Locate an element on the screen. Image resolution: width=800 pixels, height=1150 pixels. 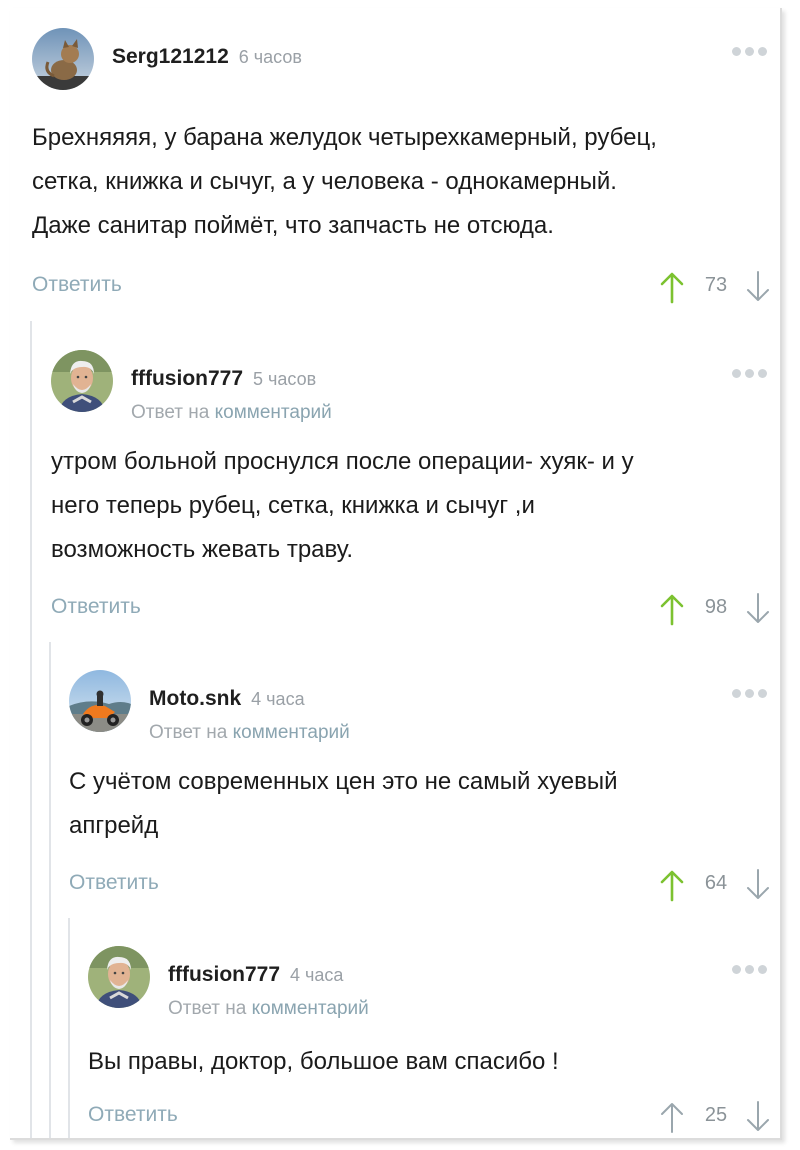
author-name: Serg121212 is located at coordinates (170, 56).